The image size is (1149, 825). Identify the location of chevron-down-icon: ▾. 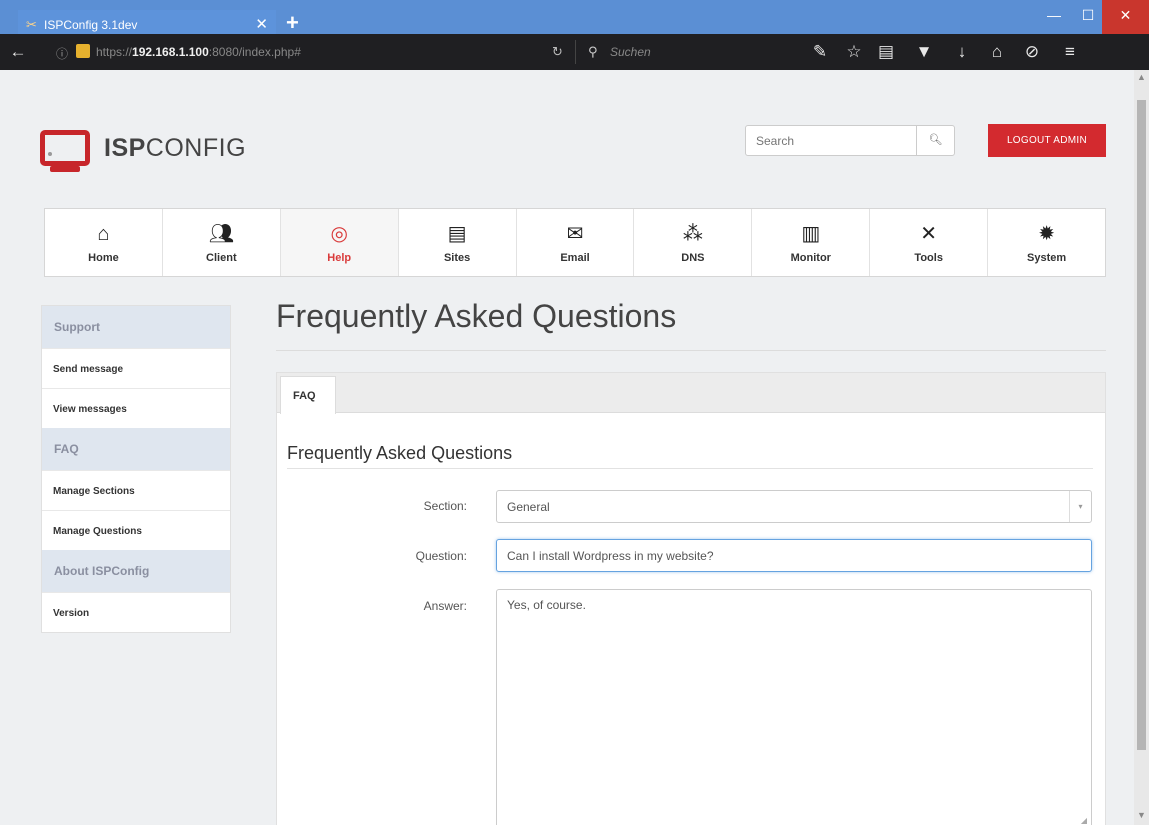
(1080, 506).